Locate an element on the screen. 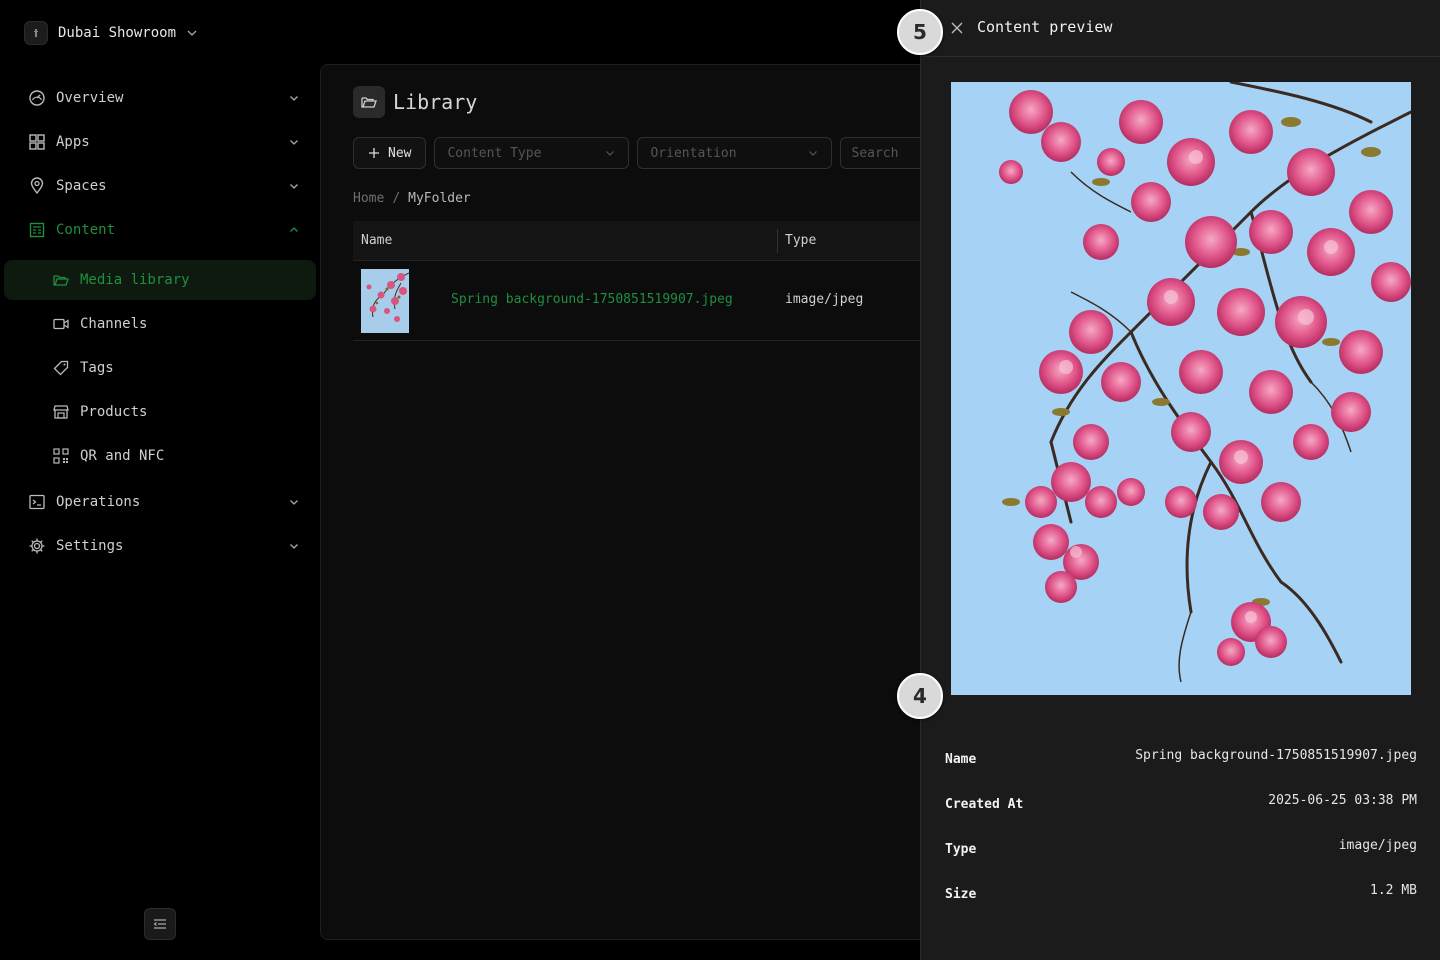 The width and height of the screenshot is (1440, 960). sidebar-item-label: Overview is located at coordinates (90, 98).